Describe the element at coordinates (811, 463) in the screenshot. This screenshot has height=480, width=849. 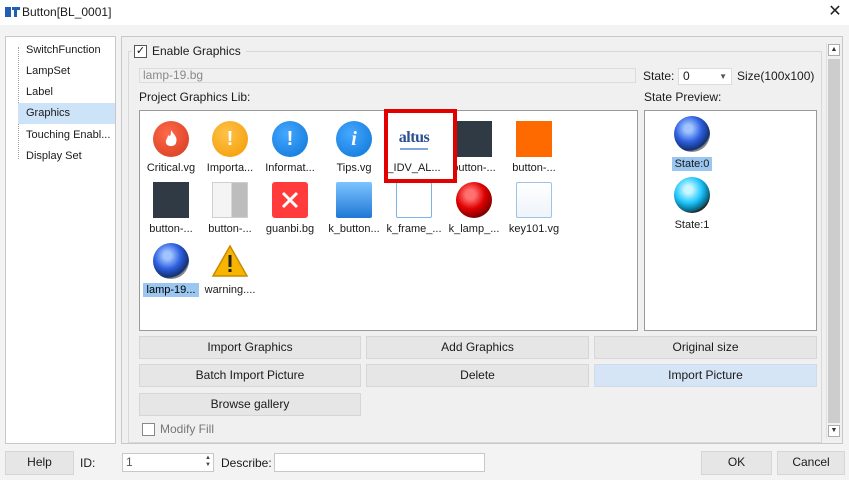
I see `cancel-button: Cancel` at that location.